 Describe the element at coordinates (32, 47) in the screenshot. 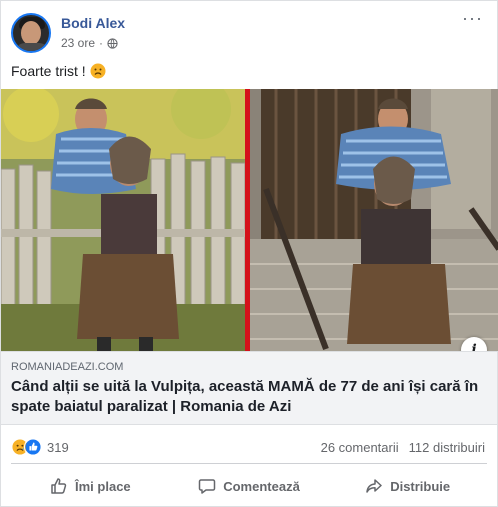

I see `avatar-shirt` at that location.